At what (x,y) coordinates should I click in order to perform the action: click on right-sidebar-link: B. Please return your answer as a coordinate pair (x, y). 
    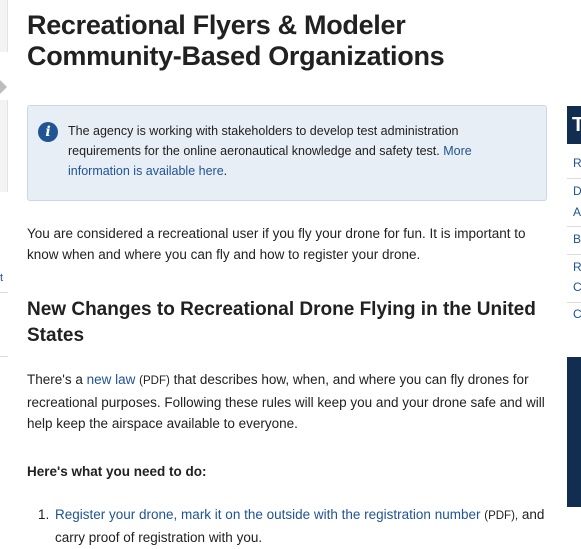
    Looking at the image, I should click on (577, 239).